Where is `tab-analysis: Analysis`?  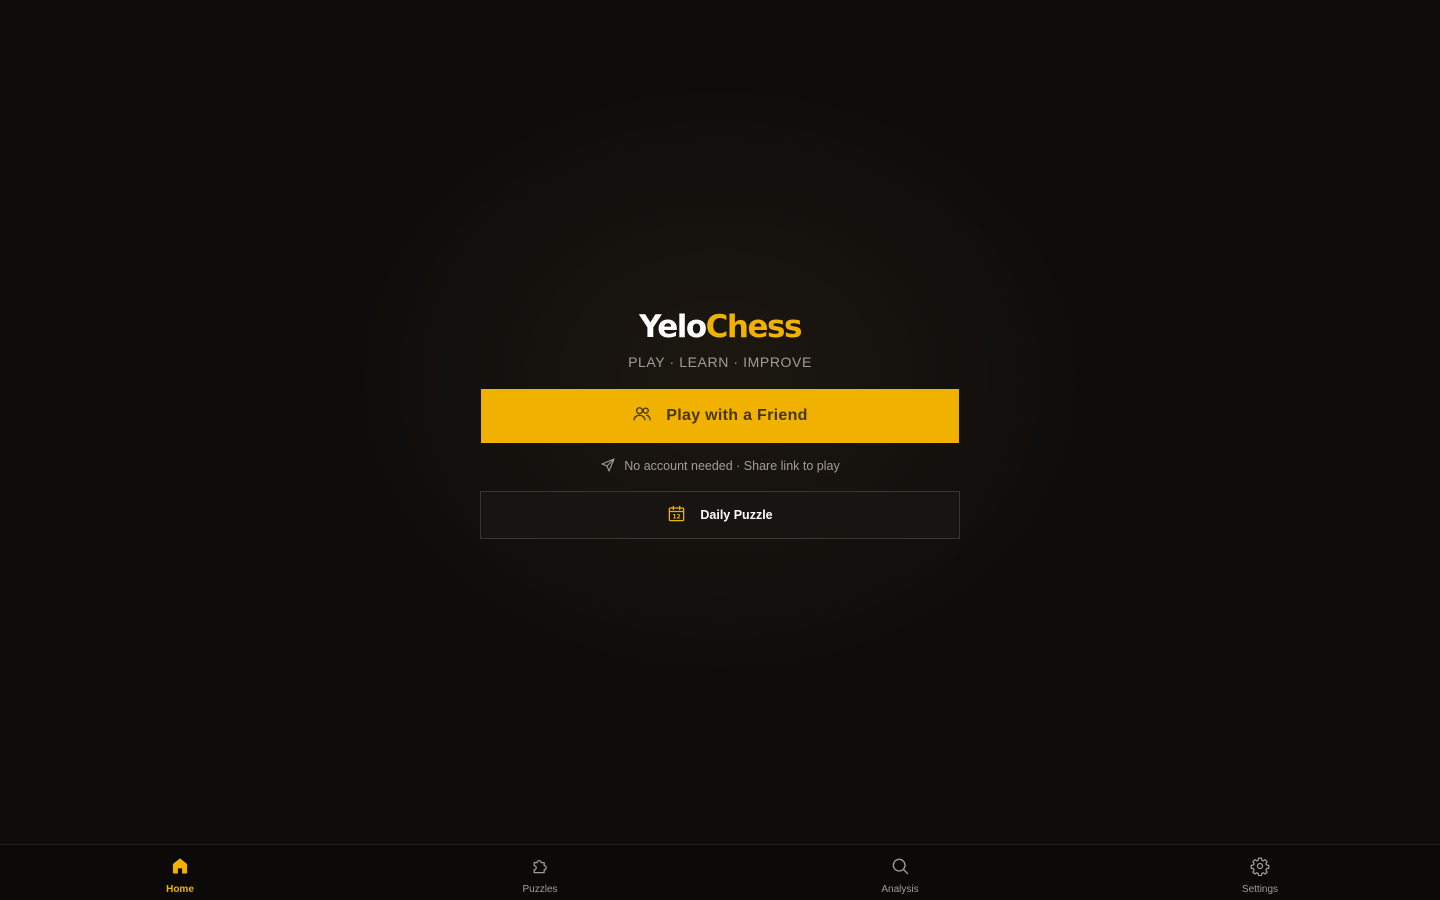 tab-analysis: Analysis is located at coordinates (900, 872).